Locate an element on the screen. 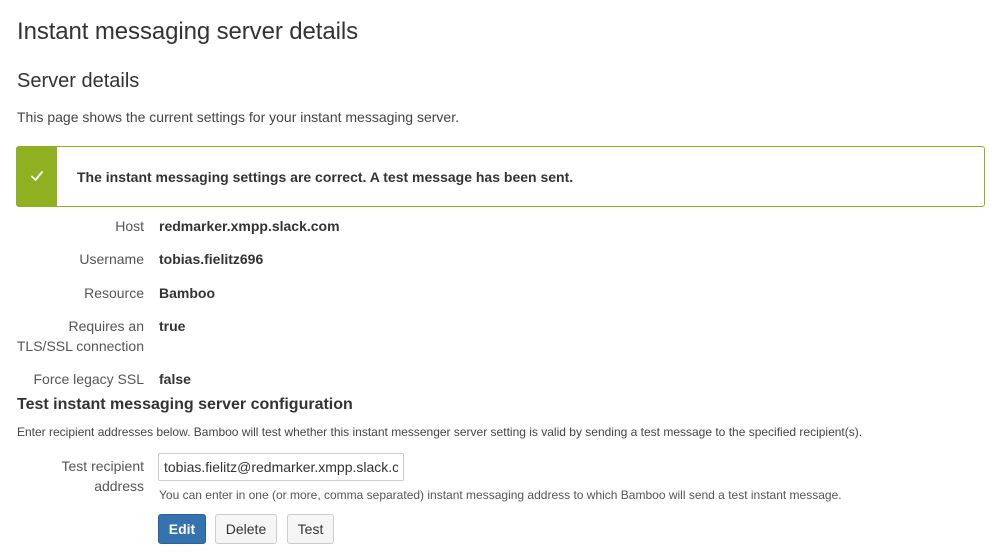  success-strip is located at coordinates (37, 176).